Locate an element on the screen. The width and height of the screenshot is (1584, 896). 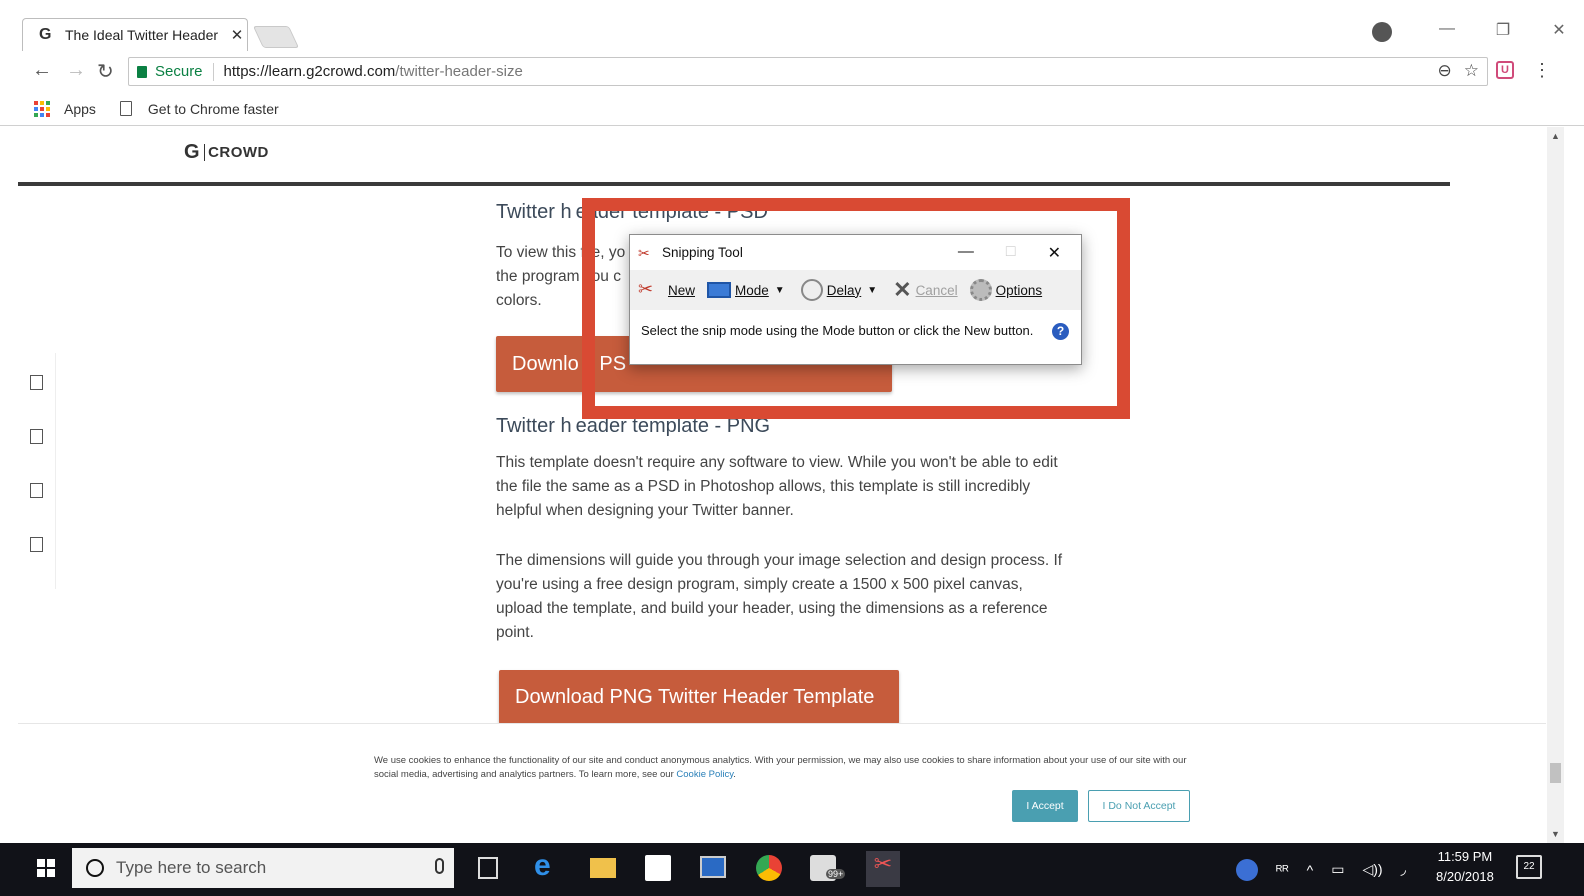
snipping-tool-taskbar-icon: ✂ is located at coordinates (883, 869).